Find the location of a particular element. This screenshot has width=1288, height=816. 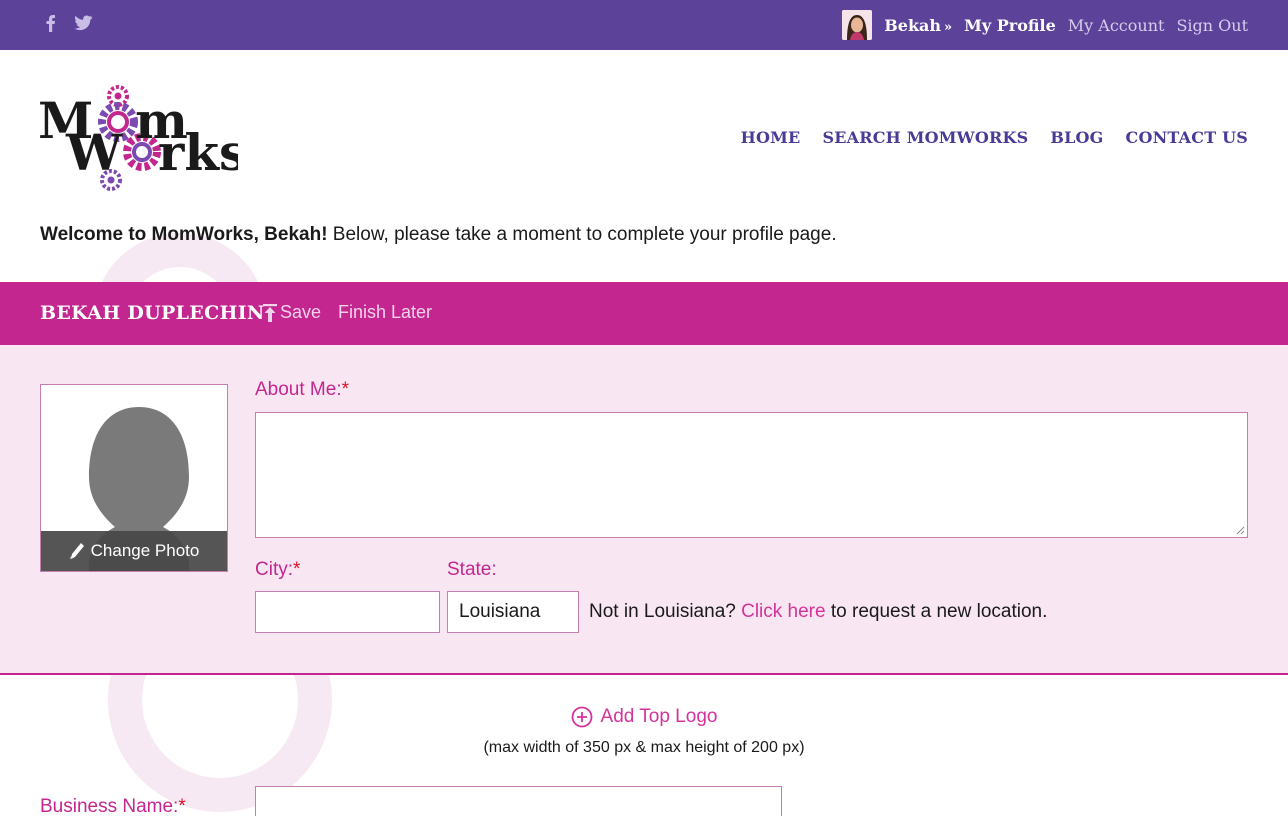

location-prefix: Not in Louisiana? is located at coordinates (665, 611).